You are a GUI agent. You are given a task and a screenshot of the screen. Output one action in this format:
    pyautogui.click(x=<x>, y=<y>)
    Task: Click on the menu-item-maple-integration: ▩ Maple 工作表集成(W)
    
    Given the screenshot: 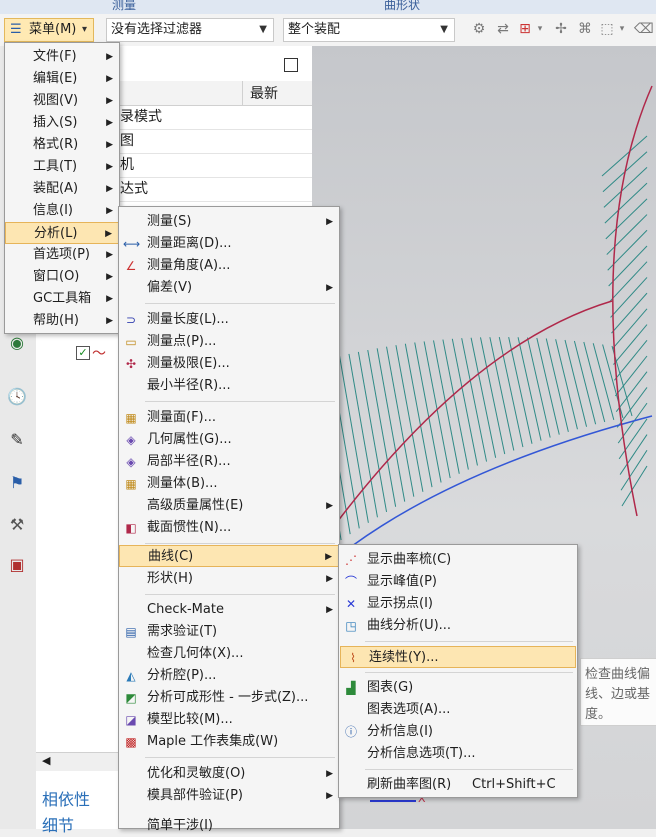 What is the action you would take?
    pyautogui.click(x=229, y=742)
    